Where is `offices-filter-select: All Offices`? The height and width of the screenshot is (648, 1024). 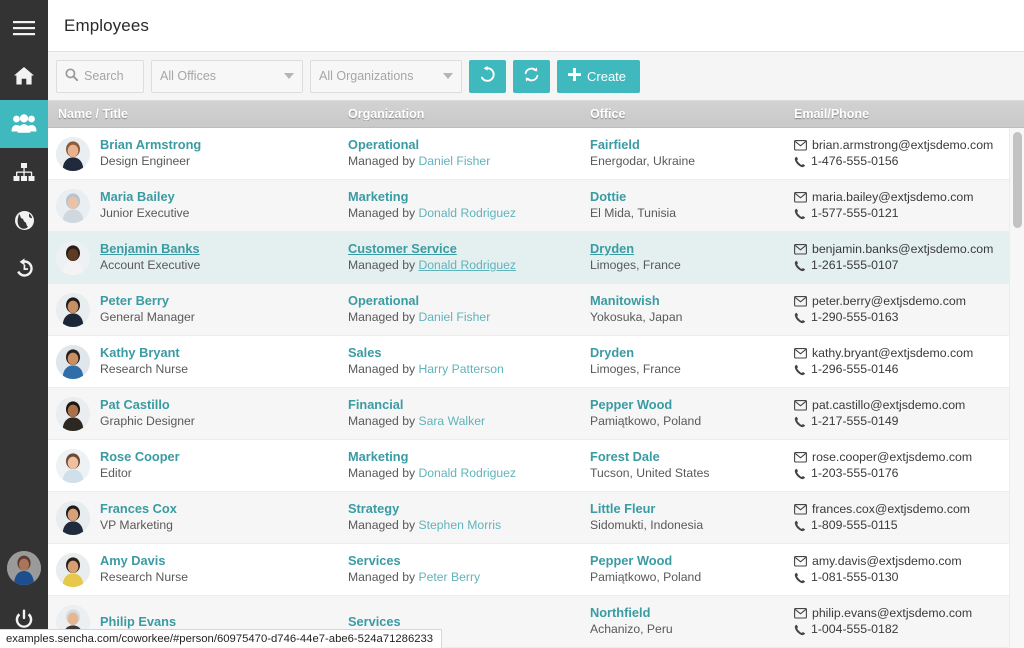
offices-filter-select: All Offices is located at coordinates (227, 76).